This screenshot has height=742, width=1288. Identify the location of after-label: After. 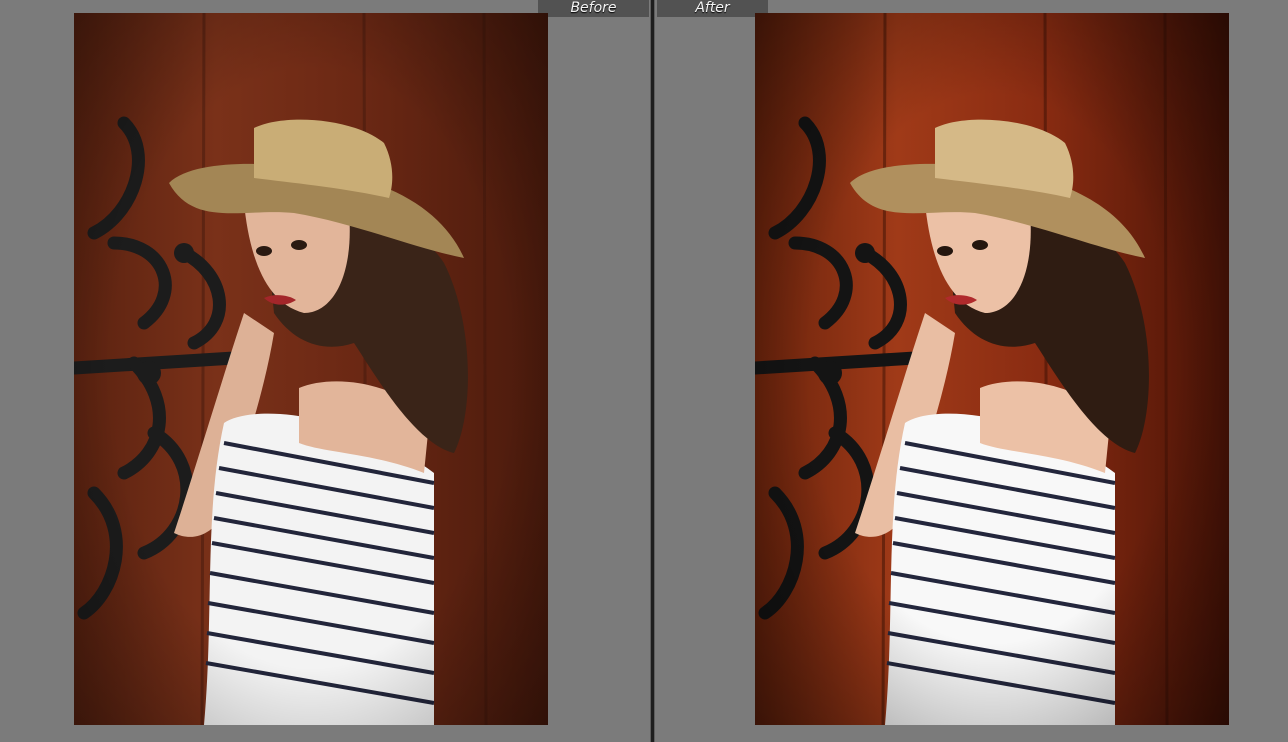
(712, 8).